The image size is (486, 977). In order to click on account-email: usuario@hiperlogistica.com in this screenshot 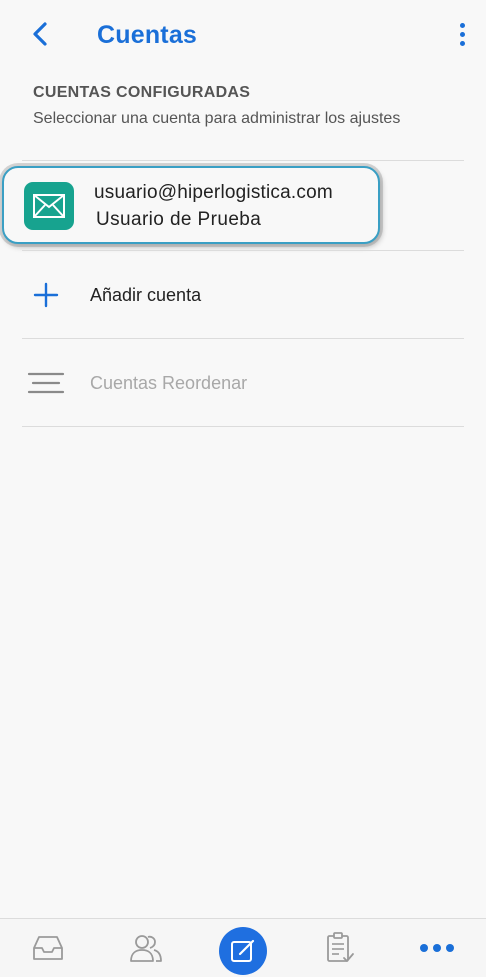, I will do `click(213, 192)`.